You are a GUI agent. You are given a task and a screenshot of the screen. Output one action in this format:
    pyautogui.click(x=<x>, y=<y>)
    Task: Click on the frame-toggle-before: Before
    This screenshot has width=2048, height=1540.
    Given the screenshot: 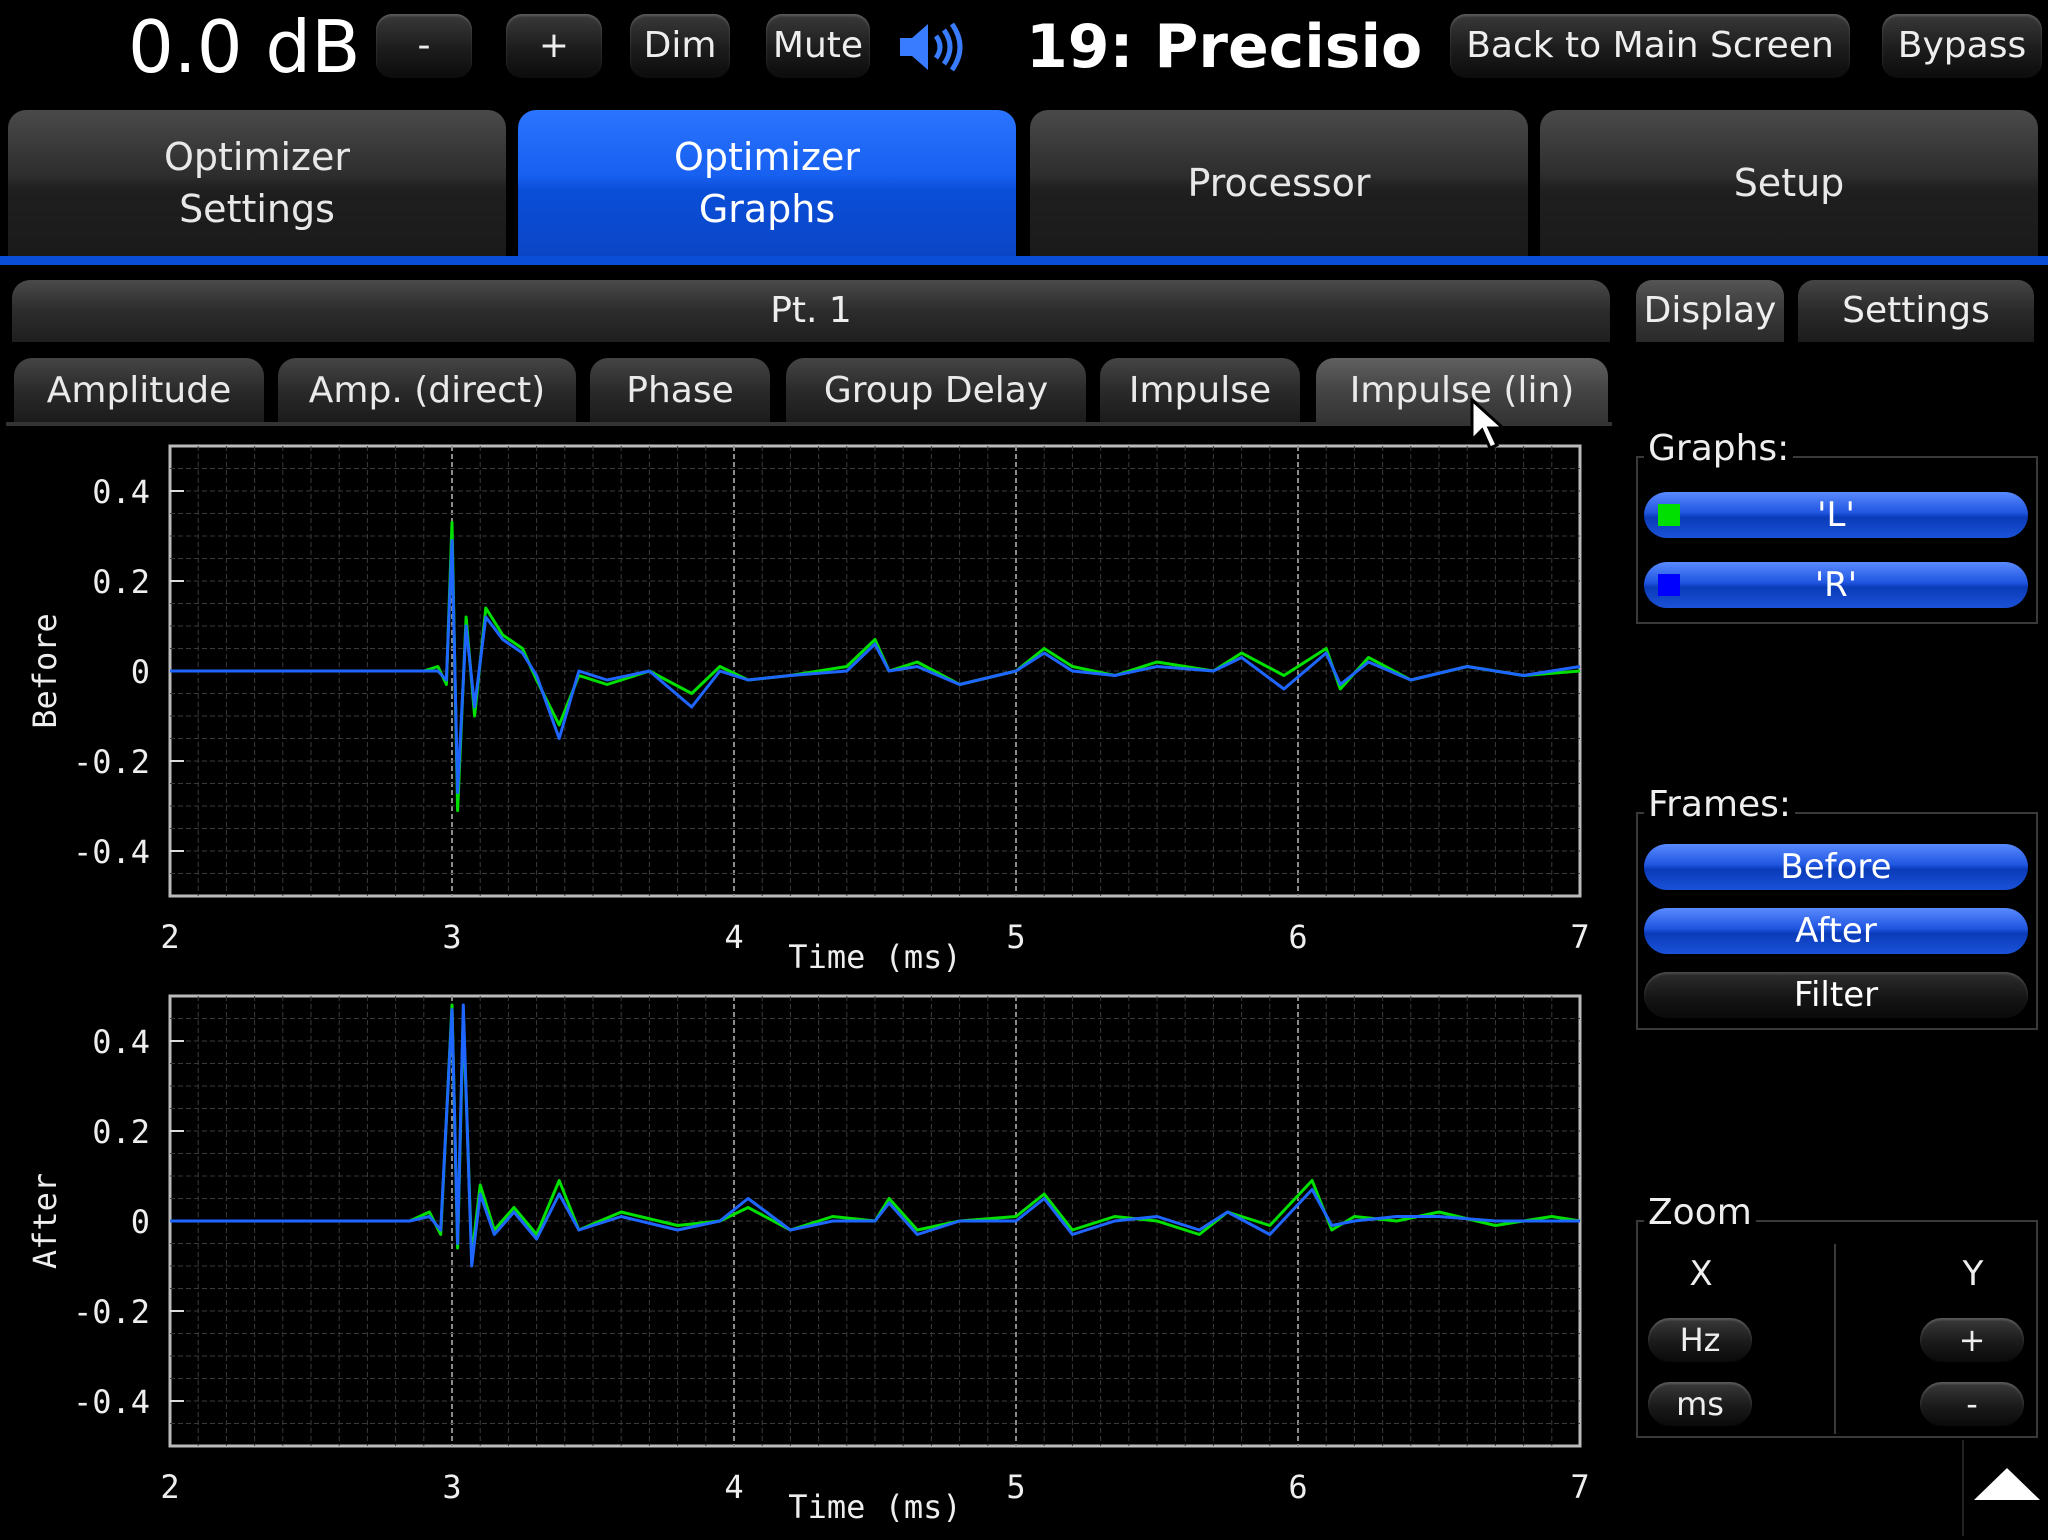 What is the action you would take?
    pyautogui.click(x=1836, y=867)
    